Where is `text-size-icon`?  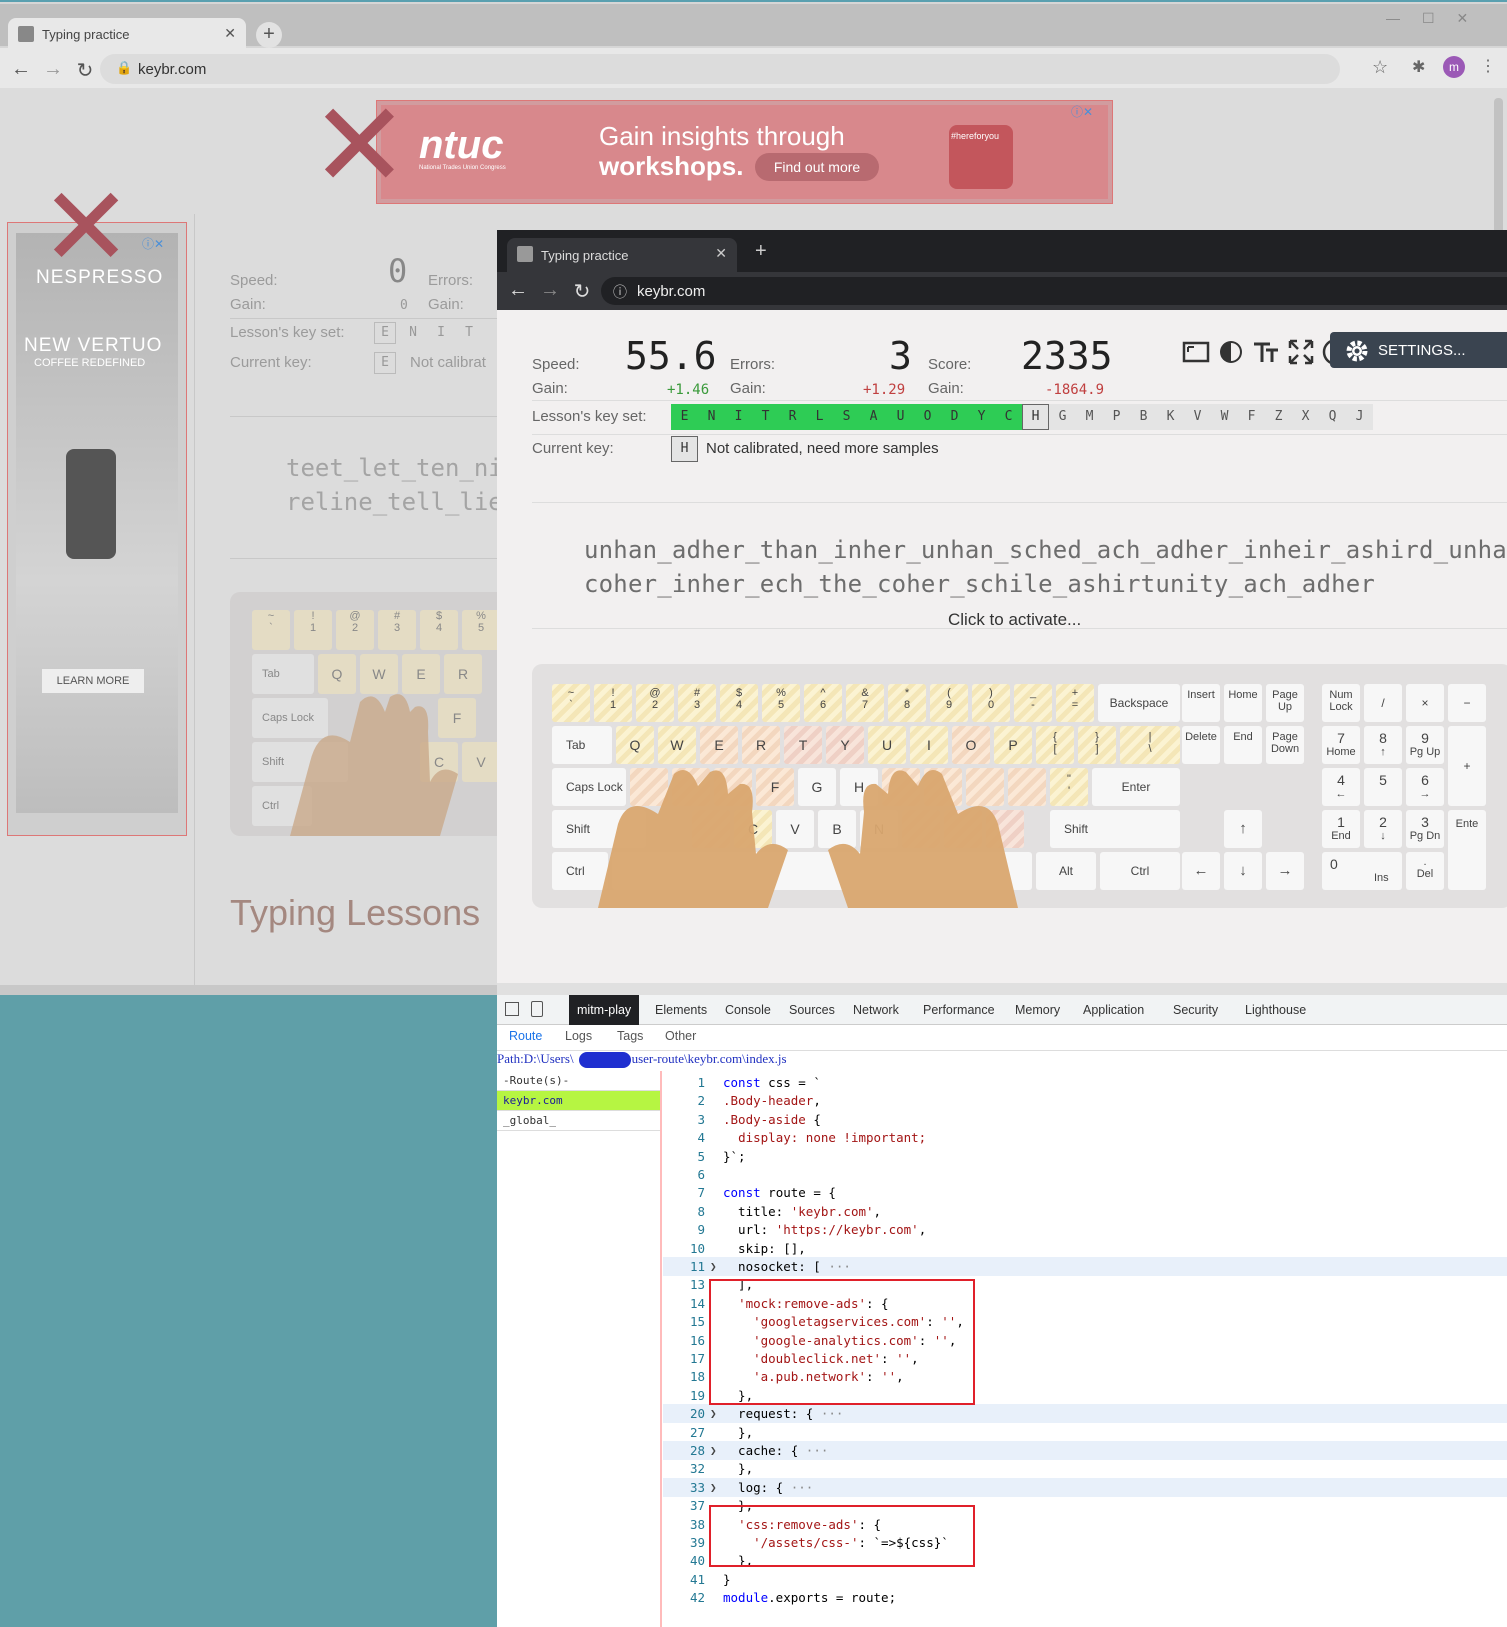 text-size-icon is located at coordinates (1266, 352).